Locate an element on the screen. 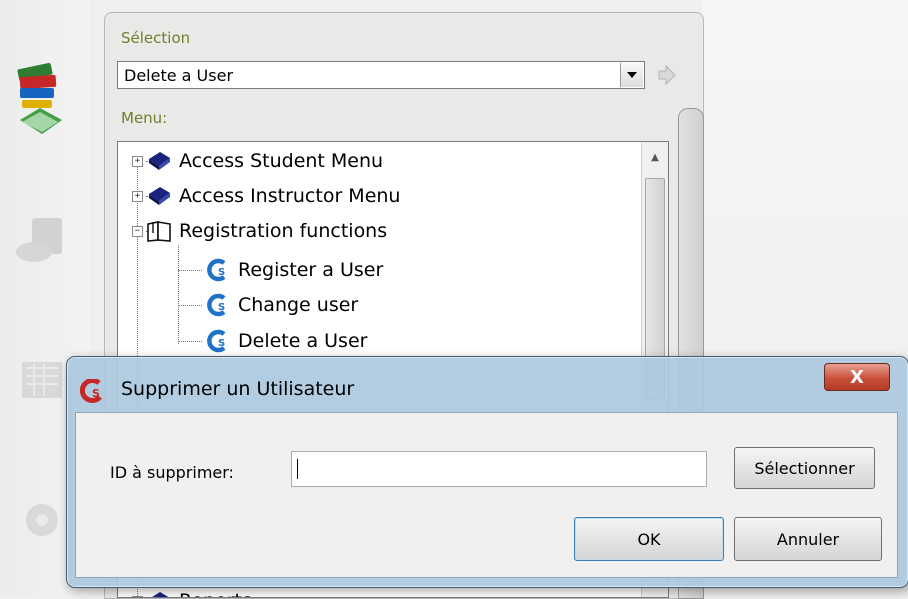 The width and height of the screenshot is (908, 599). scroll-up-icon: ▲ is located at coordinates (655, 157).